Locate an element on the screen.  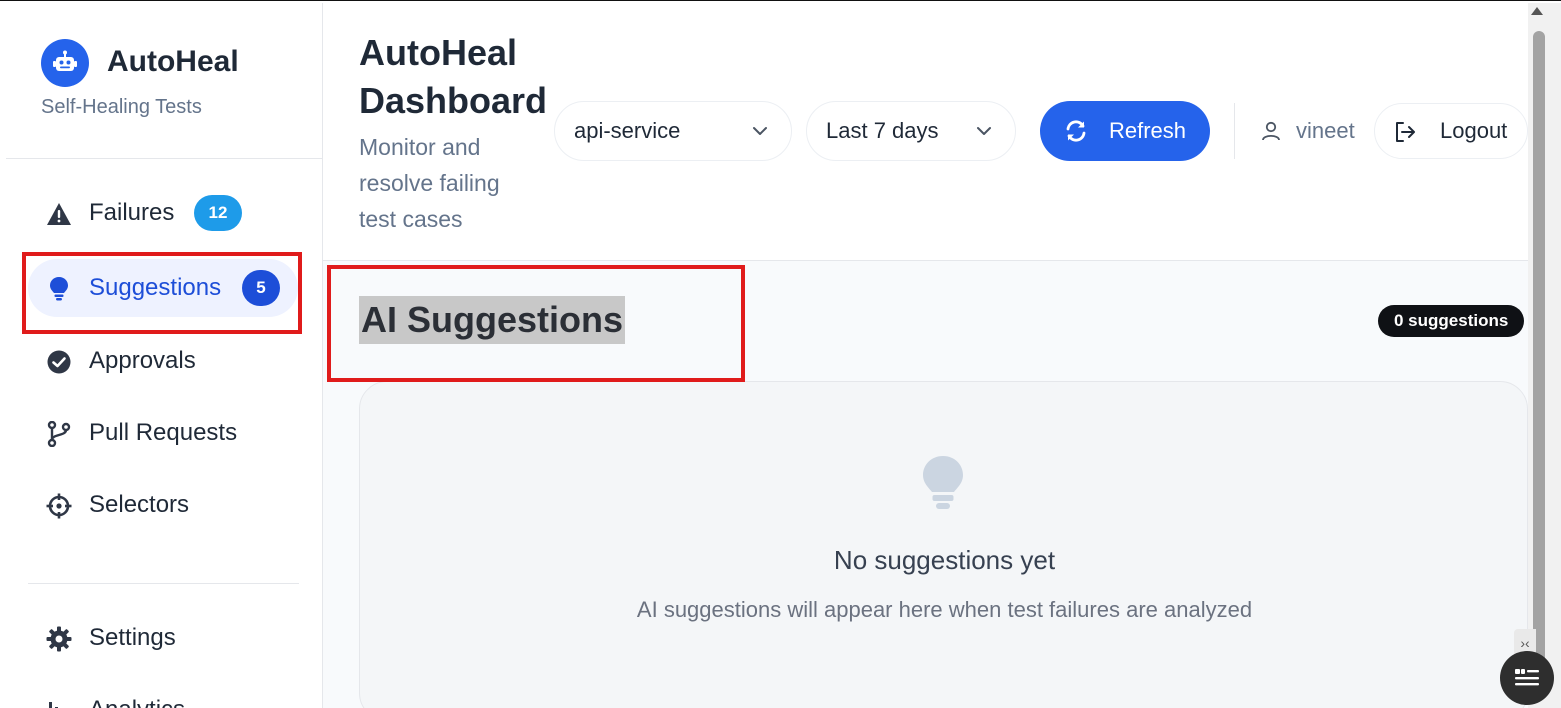
chat-widget-button is located at coordinates (1527, 678).